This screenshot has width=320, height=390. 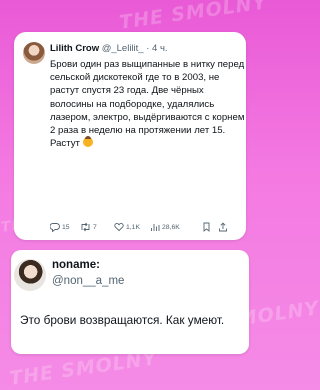 I want to click on bookmark-button, so click(x=206, y=227).